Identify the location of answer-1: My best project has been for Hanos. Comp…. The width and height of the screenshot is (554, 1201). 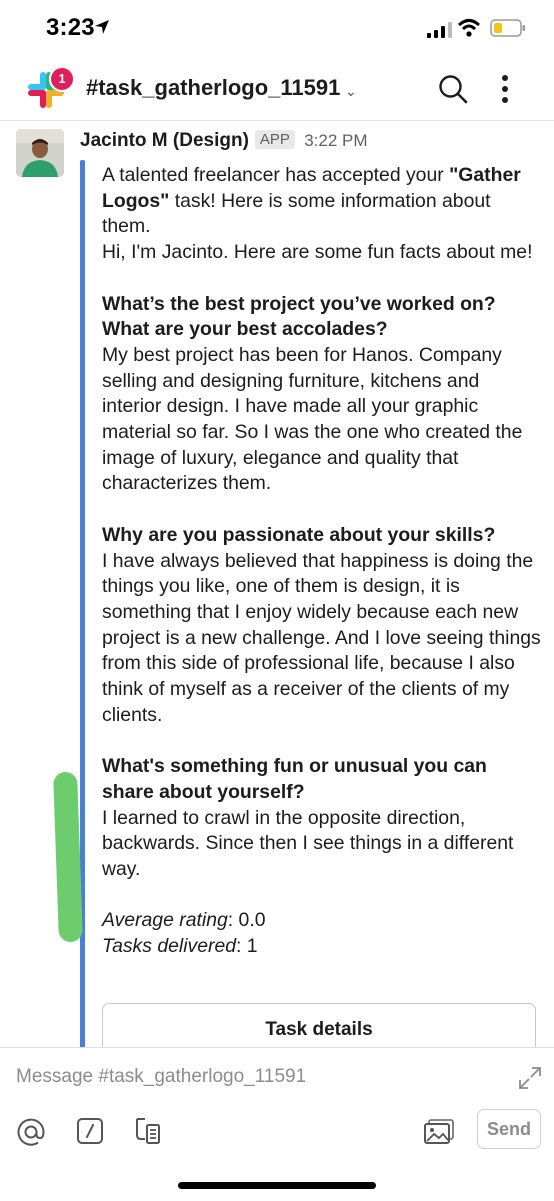
(312, 419).